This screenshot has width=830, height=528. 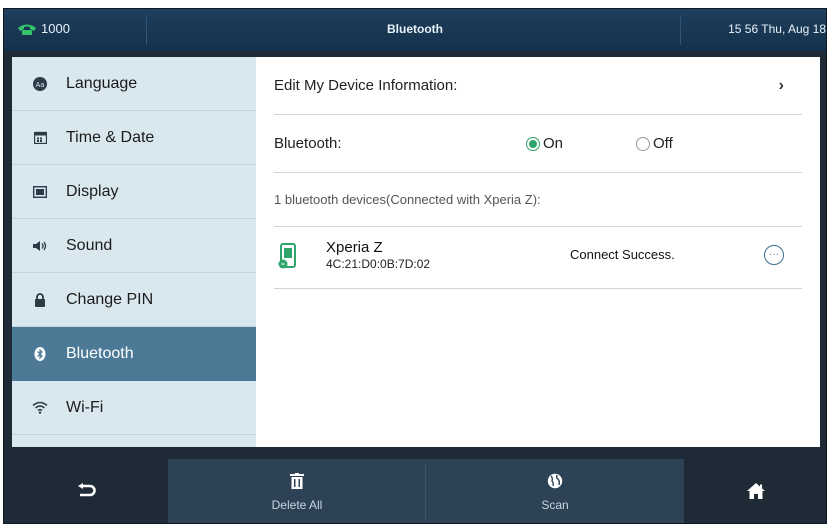 I want to click on sidebar-item-sound: Sound, so click(x=134, y=246).